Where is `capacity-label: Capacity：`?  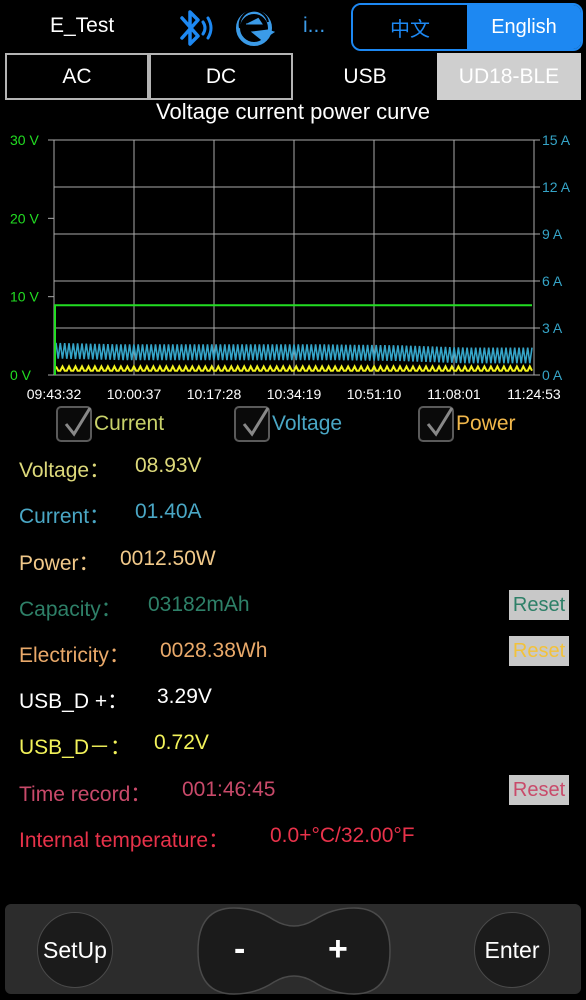
capacity-label: Capacity： is located at coordinates (70, 609).